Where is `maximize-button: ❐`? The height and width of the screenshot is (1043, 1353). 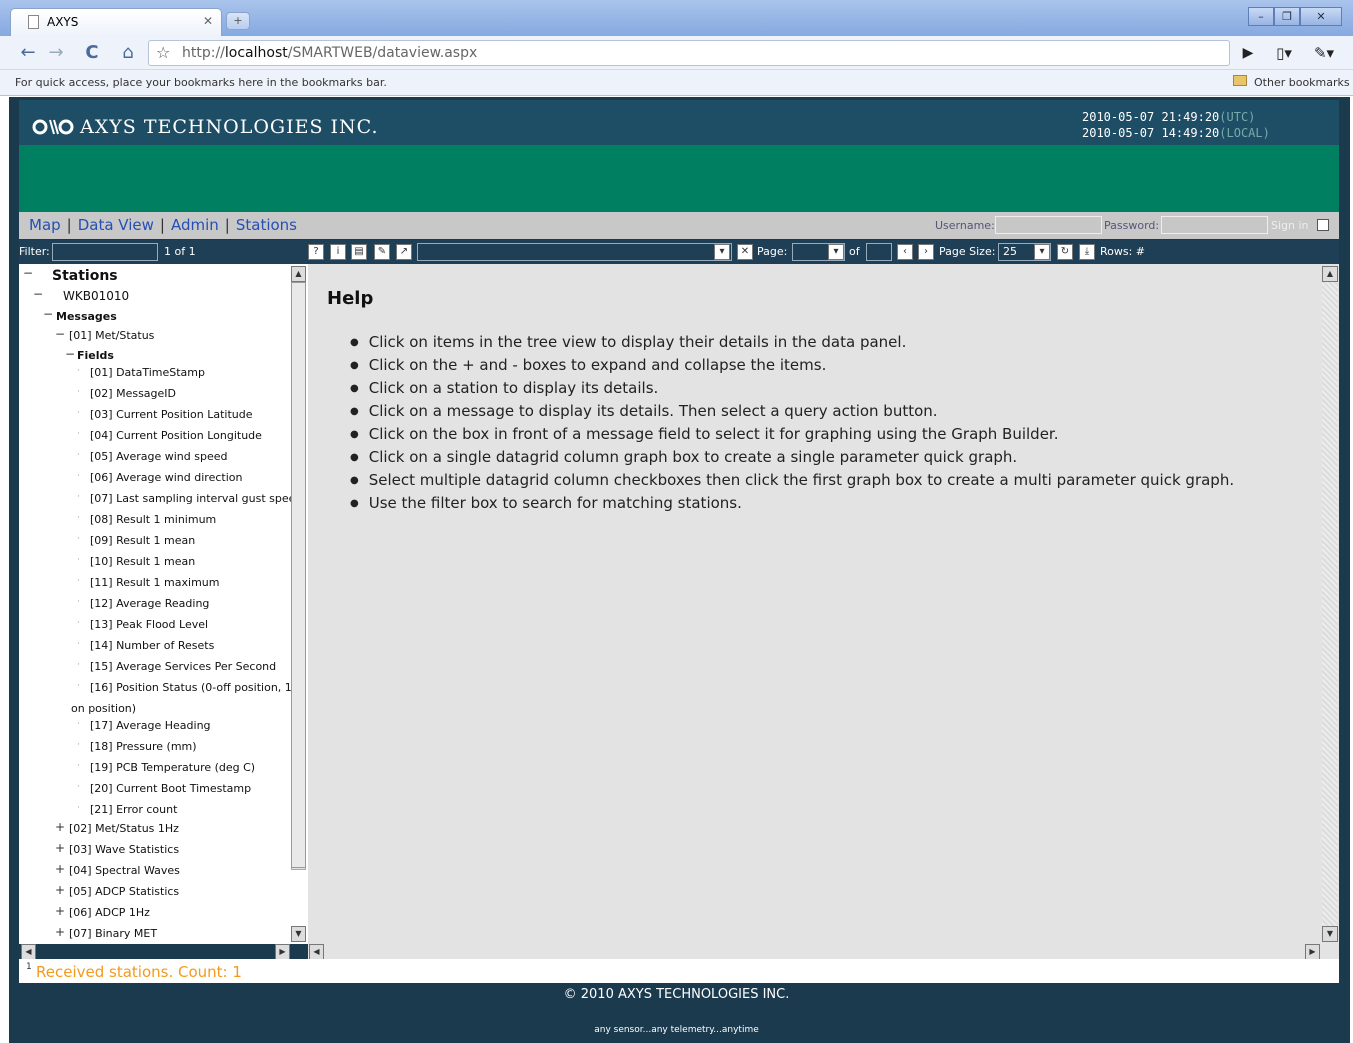 maximize-button: ❐ is located at coordinates (1287, 16).